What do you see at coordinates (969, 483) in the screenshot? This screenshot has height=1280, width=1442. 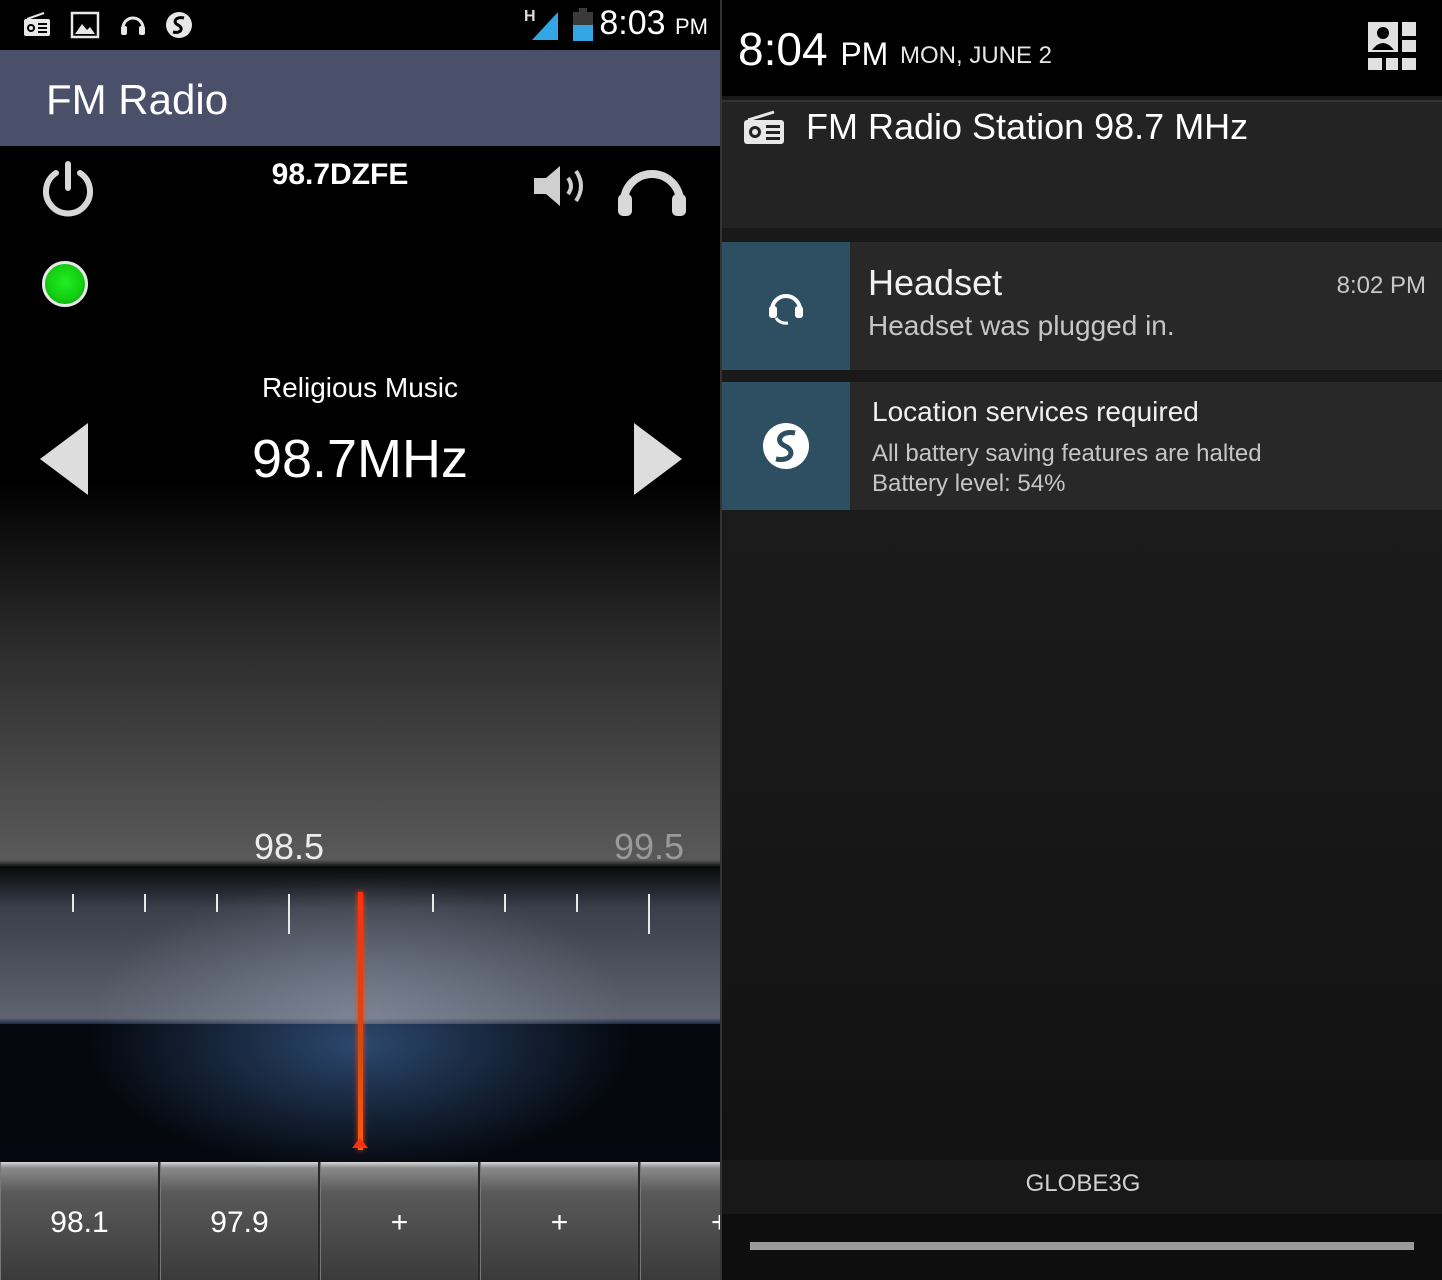 I see `location-notification-line2: Battery level: 54%` at bounding box center [969, 483].